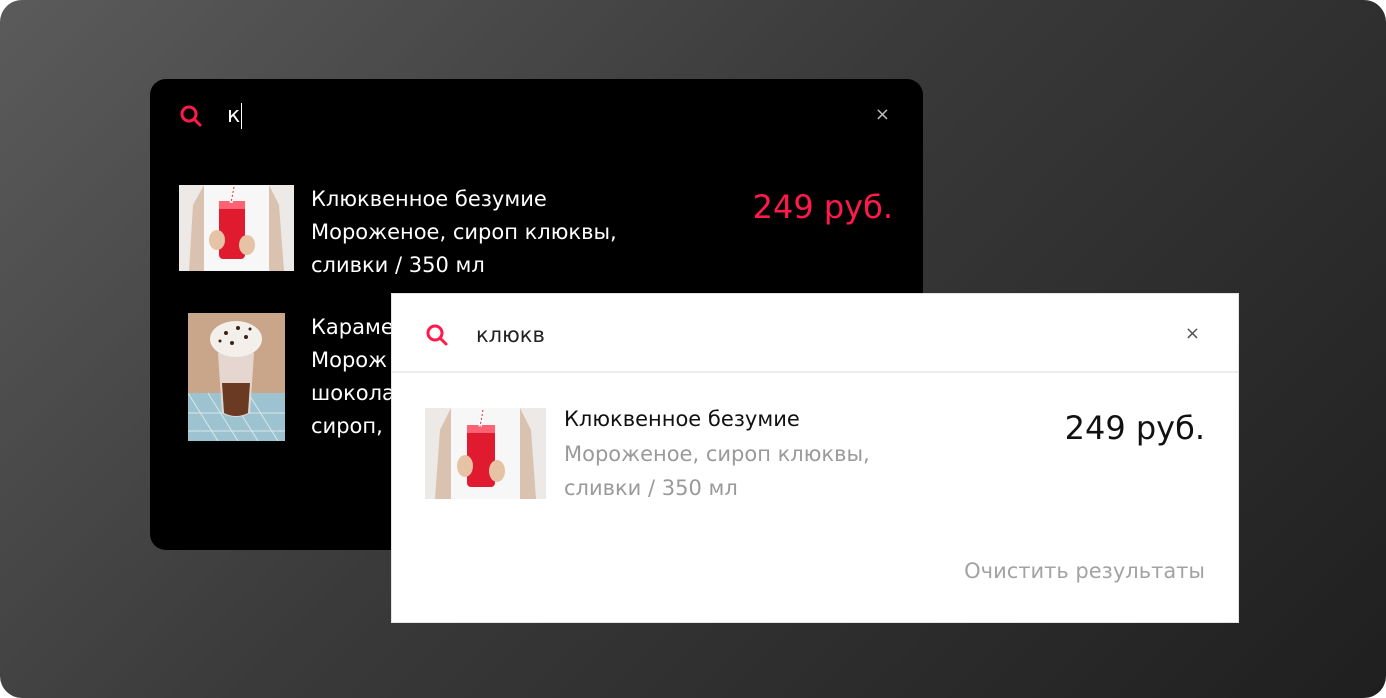 This screenshot has width=1386, height=698. What do you see at coordinates (398, 265) in the screenshot?
I see `result-description: сливки / 350 мл` at bounding box center [398, 265].